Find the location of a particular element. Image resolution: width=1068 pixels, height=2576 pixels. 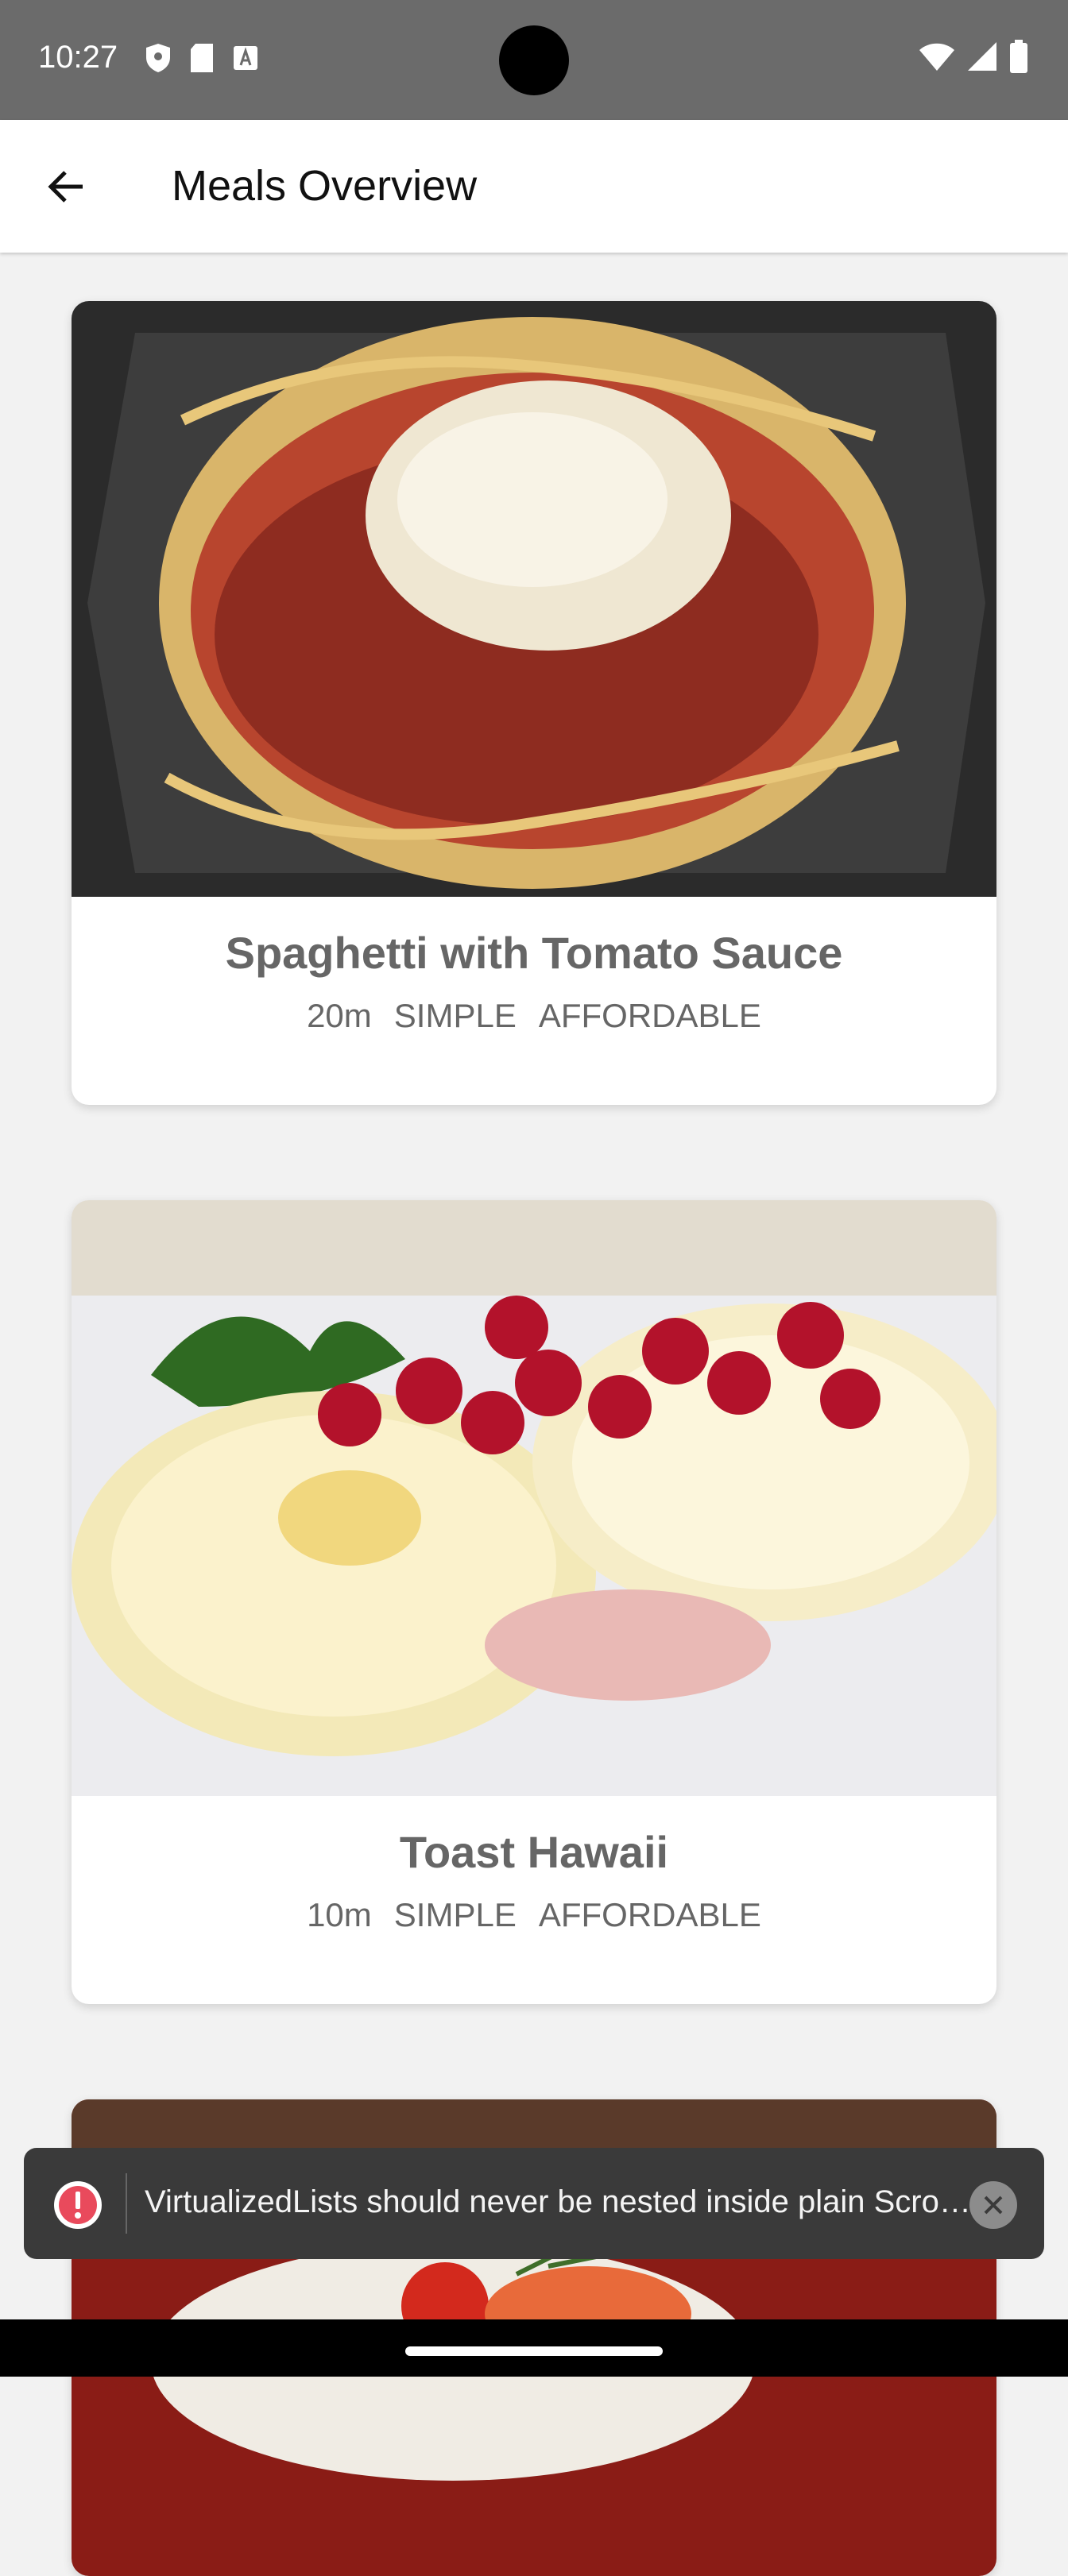

sd-card-icon is located at coordinates (202, 60).